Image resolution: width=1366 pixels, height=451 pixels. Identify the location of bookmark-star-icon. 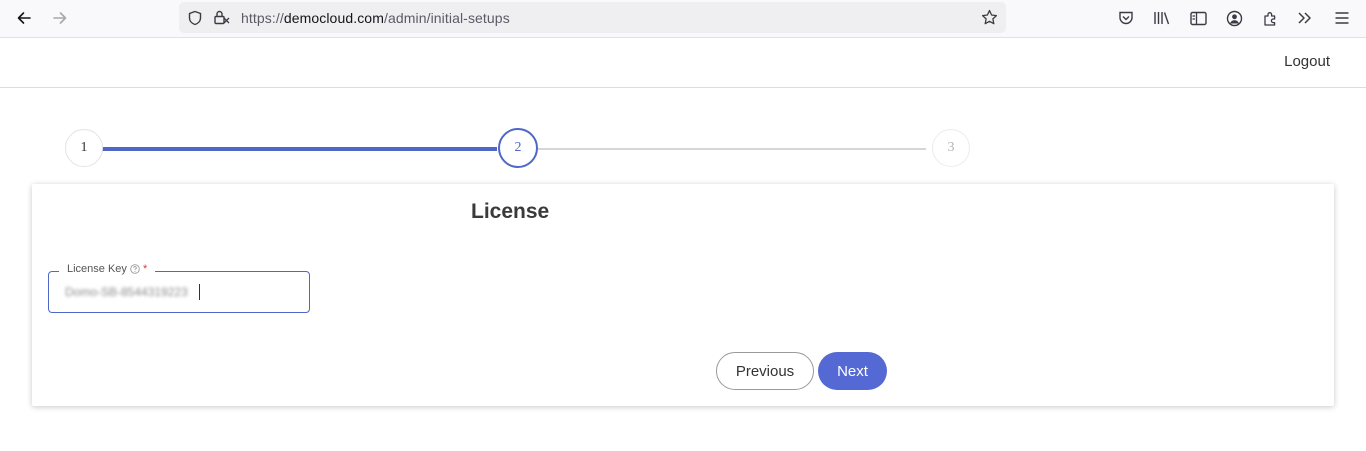
(989, 17).